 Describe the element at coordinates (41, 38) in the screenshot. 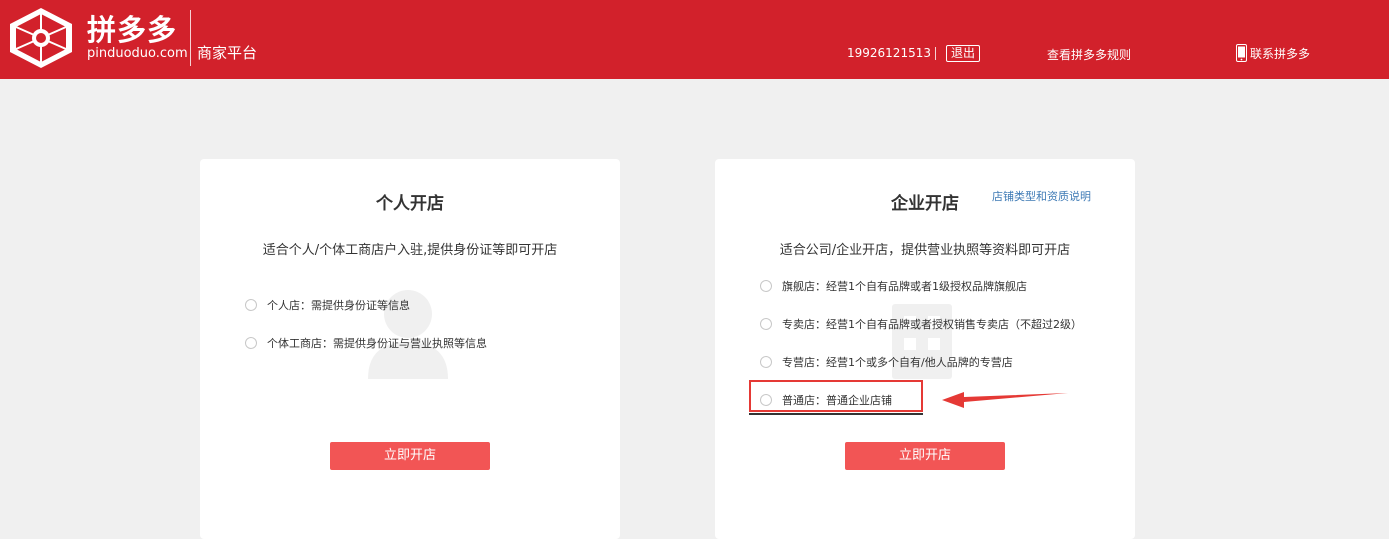

I see `pinduoduo-logo-icon` at that location.